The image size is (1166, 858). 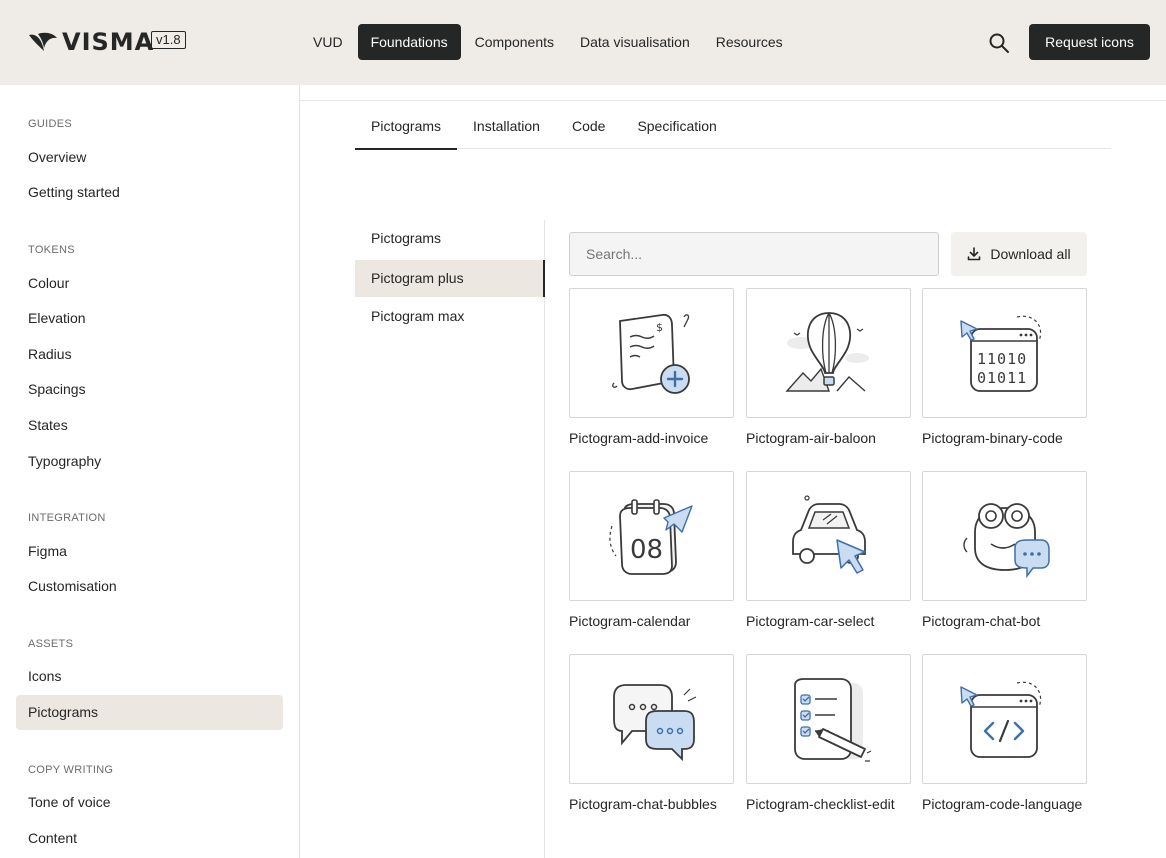 What do you see at coordinates (981, 621) in the screenshot?
I see `pictogram-label: Pictogram-chat-bot` at bounding box center [981, 621].